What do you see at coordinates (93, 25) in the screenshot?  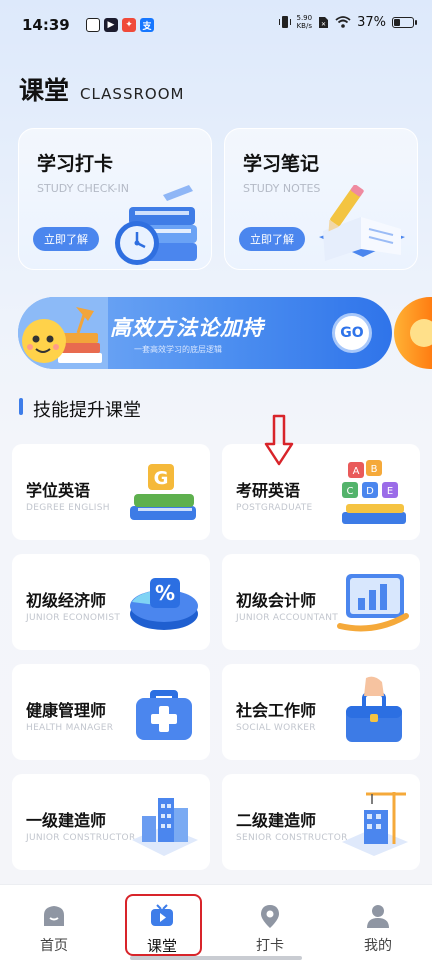 I see `app-notification-icon` at bounding box center [93, 25].